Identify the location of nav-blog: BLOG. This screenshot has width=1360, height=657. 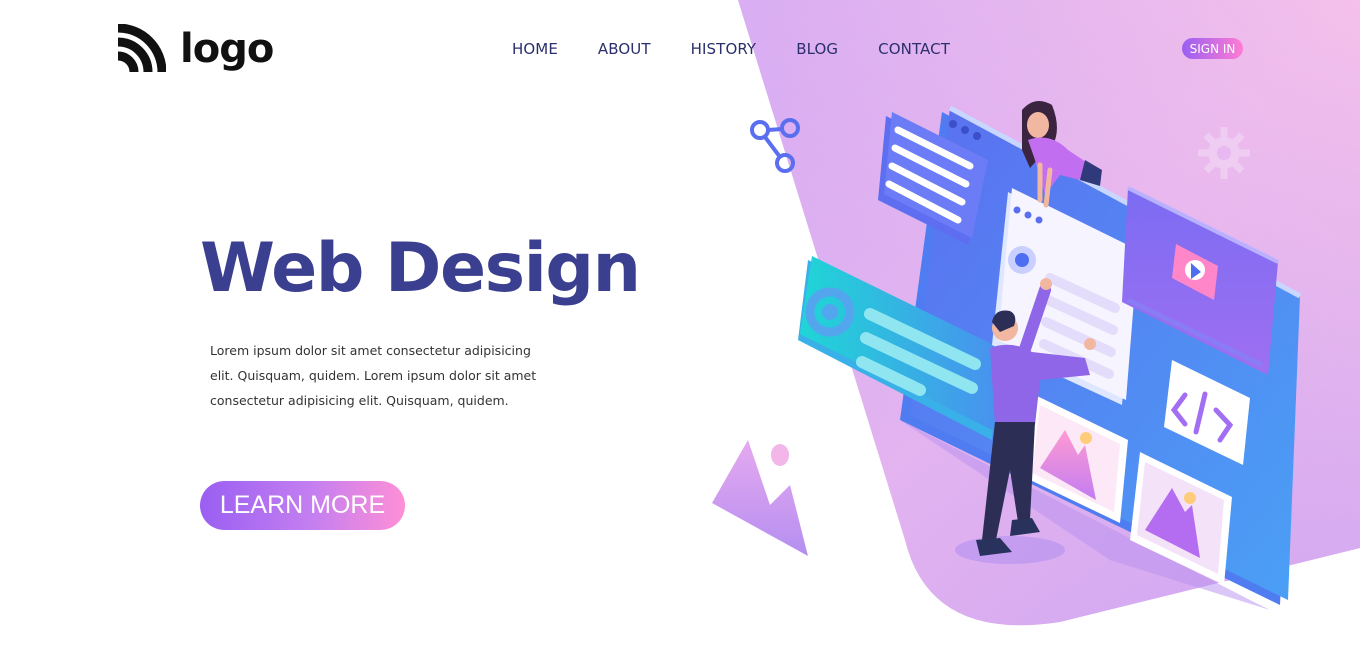
(817, 49).